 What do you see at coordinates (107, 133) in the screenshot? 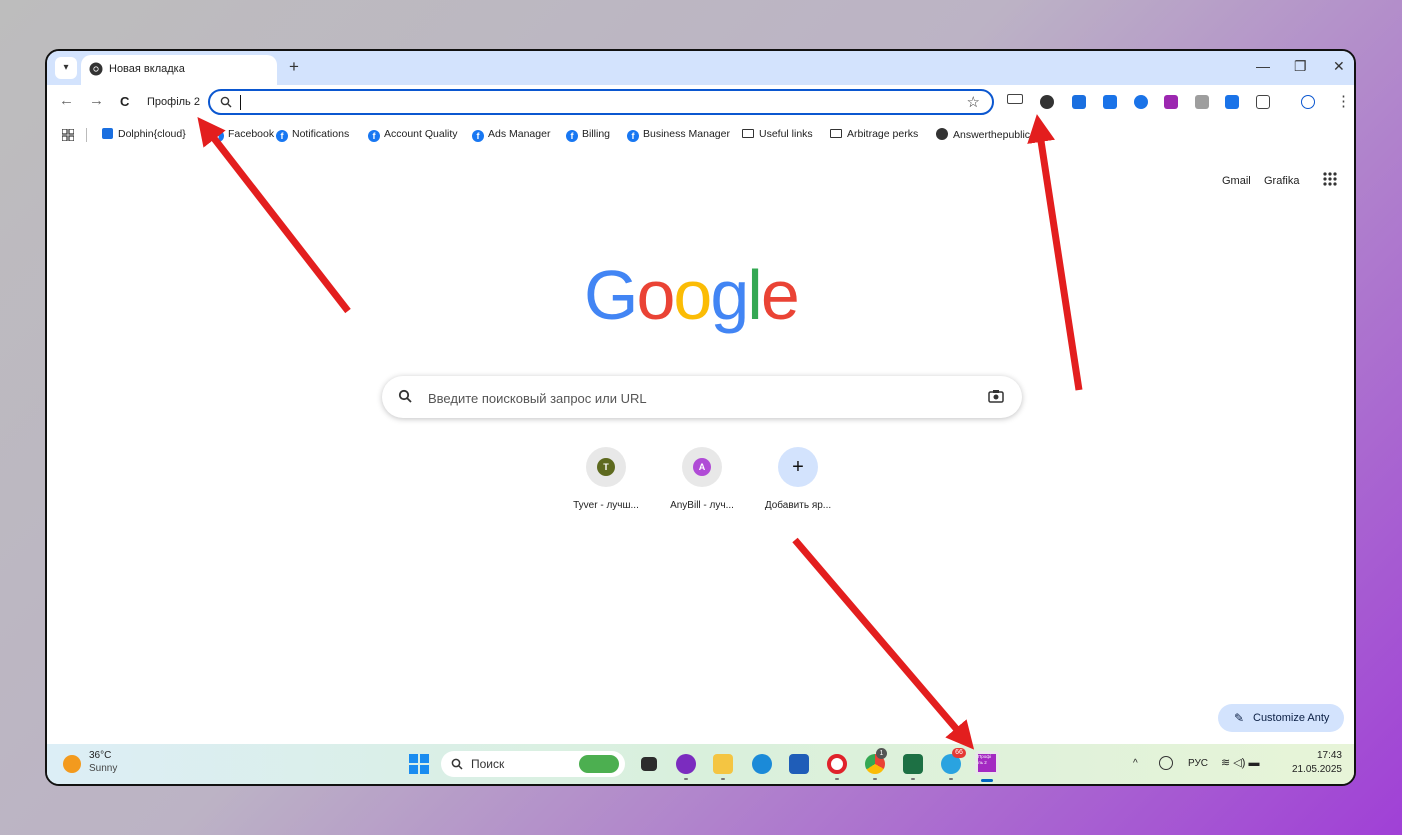
I see `dolphin-icon` at bounding box center [107, 133].